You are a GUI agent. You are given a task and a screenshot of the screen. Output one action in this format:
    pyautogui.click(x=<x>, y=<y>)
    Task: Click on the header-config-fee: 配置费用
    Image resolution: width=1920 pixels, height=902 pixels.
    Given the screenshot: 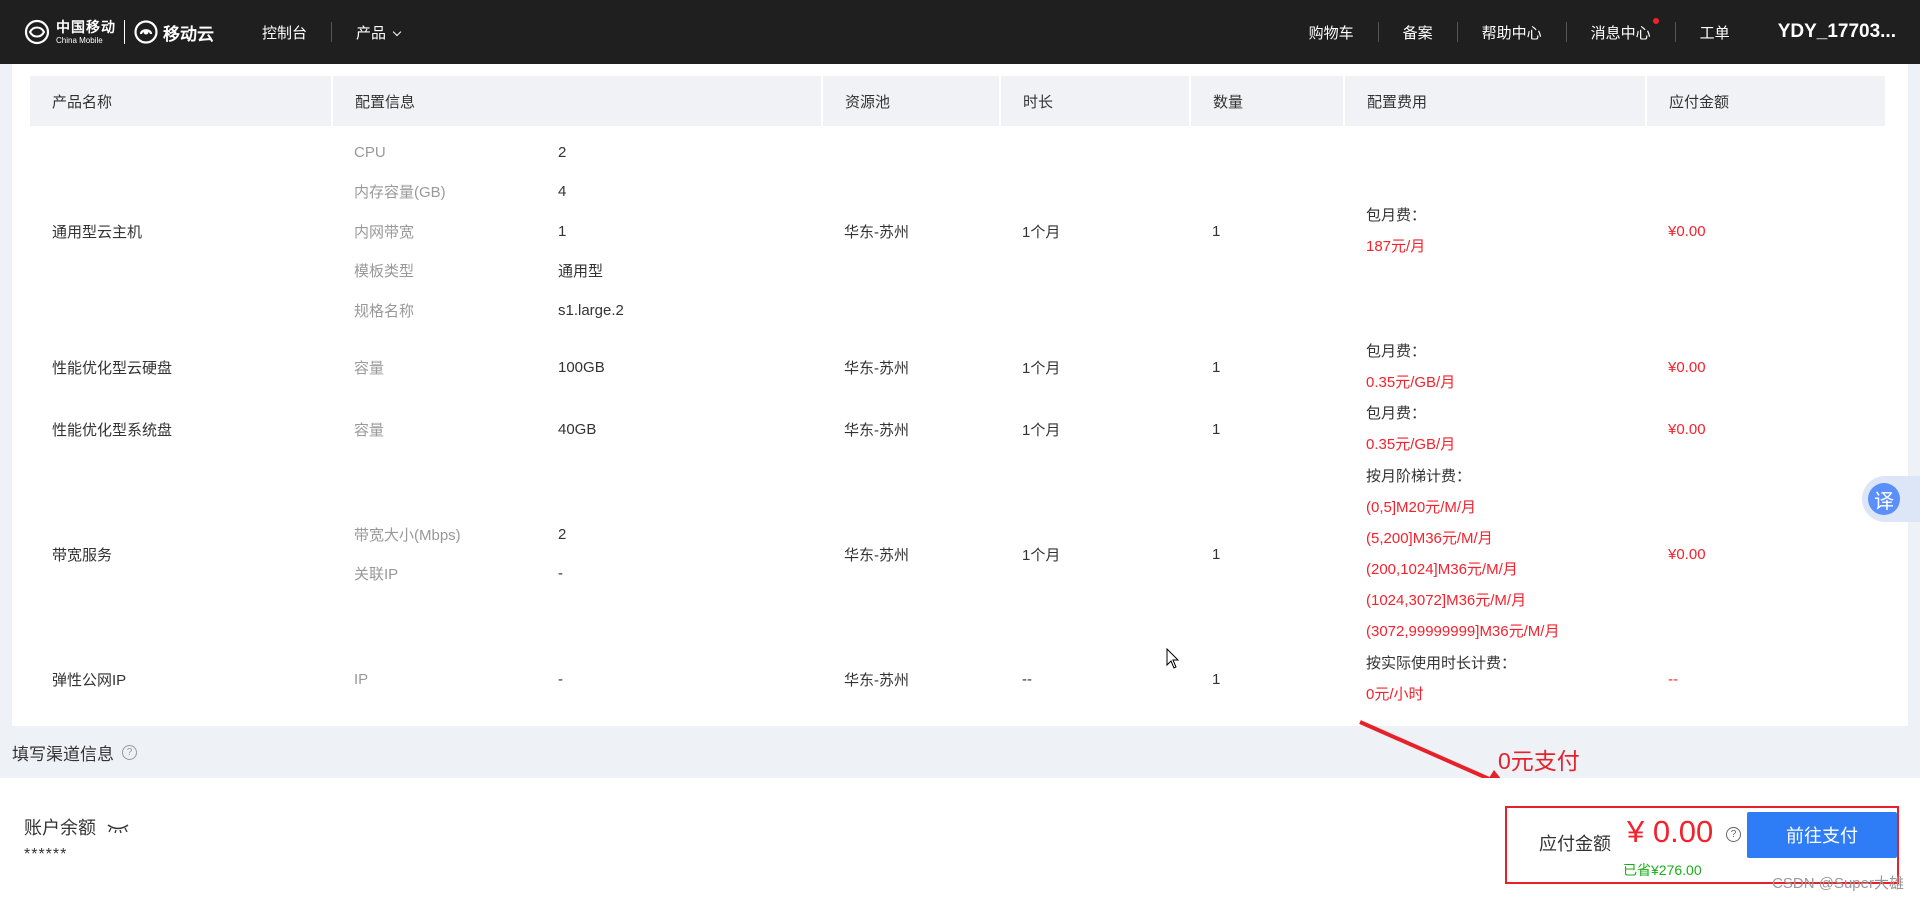 What is the action you would take?
    pyautogui.click(x=1495, y=101)
    